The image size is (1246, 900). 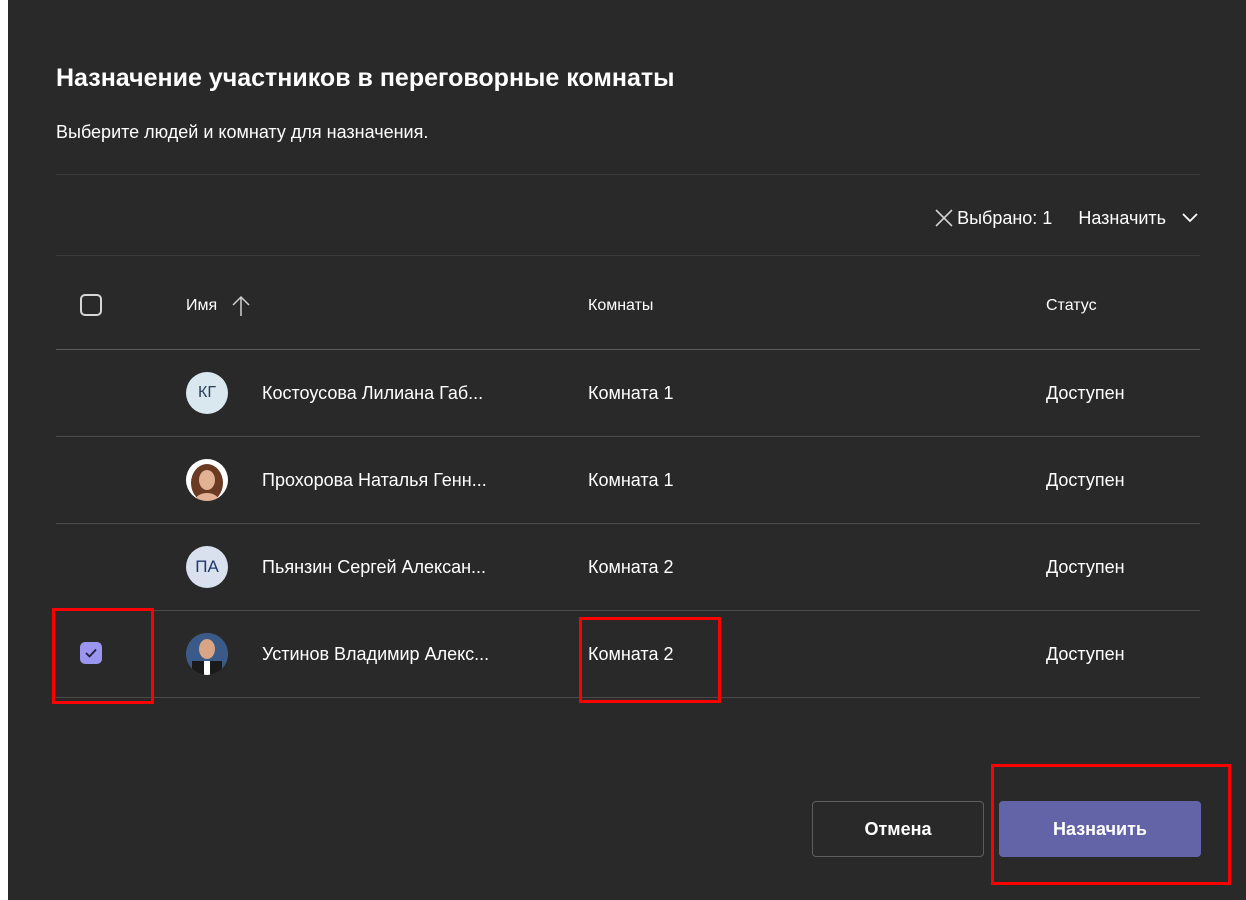 I want to click on select-all-checkbox, so click(x=91, y=304).